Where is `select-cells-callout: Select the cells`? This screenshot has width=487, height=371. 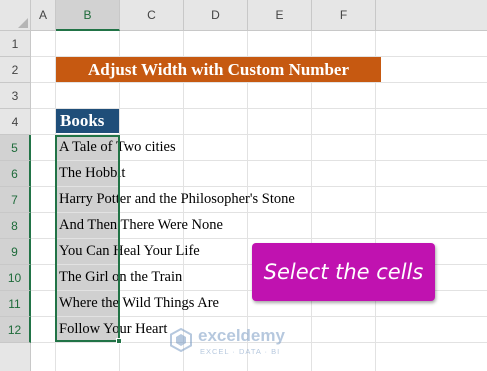
select-cells-callout: Select the cells is located at coordinates (343, 272).